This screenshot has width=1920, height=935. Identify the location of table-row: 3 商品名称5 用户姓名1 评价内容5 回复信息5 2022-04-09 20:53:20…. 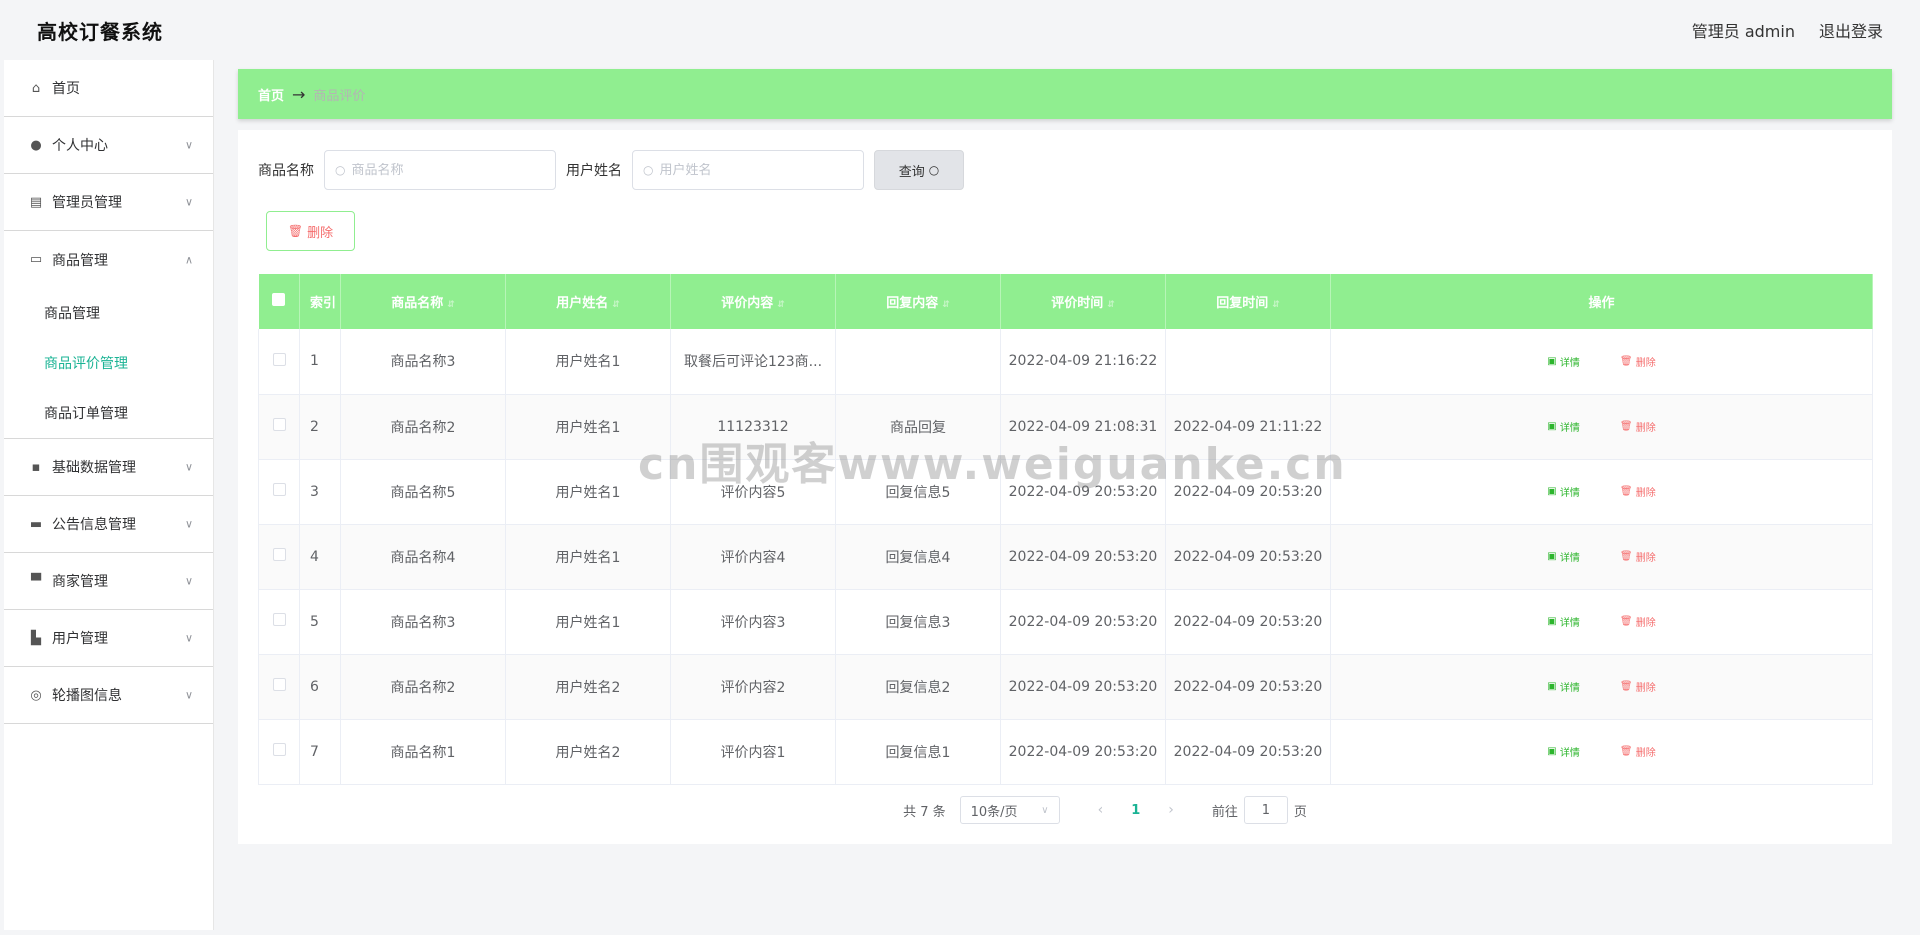
(1065, 491).